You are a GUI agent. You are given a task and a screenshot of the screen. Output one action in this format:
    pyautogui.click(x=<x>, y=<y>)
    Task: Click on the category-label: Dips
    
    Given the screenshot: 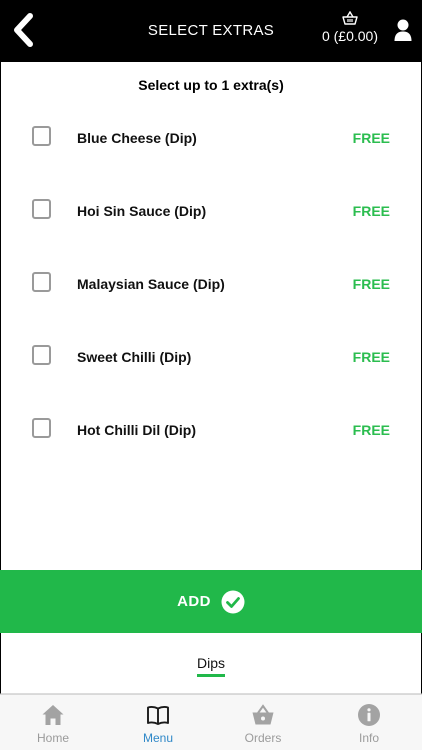 What is the action you would take?
    pyautogui.click(x=210, y=666)
    